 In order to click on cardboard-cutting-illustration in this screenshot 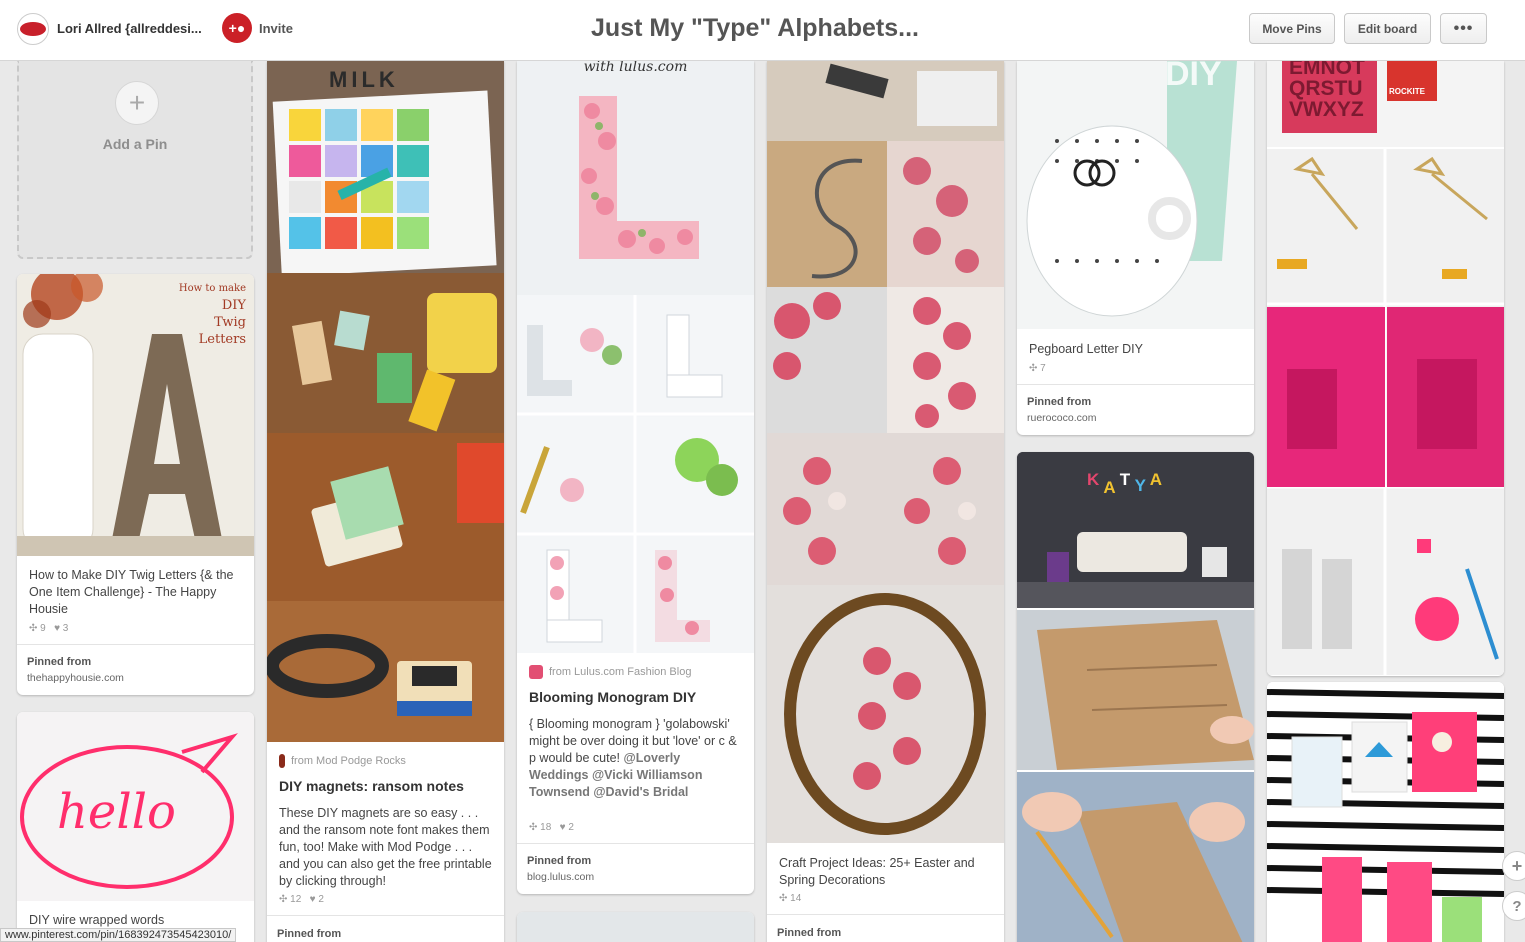, I will do `click(1135, 690)`.